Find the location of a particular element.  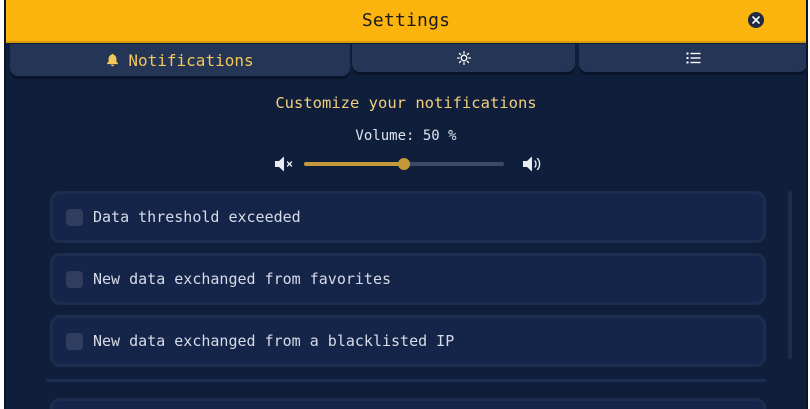

option-label: New data exchanged from a blacklisted IP is located at coordinates (274, 341).